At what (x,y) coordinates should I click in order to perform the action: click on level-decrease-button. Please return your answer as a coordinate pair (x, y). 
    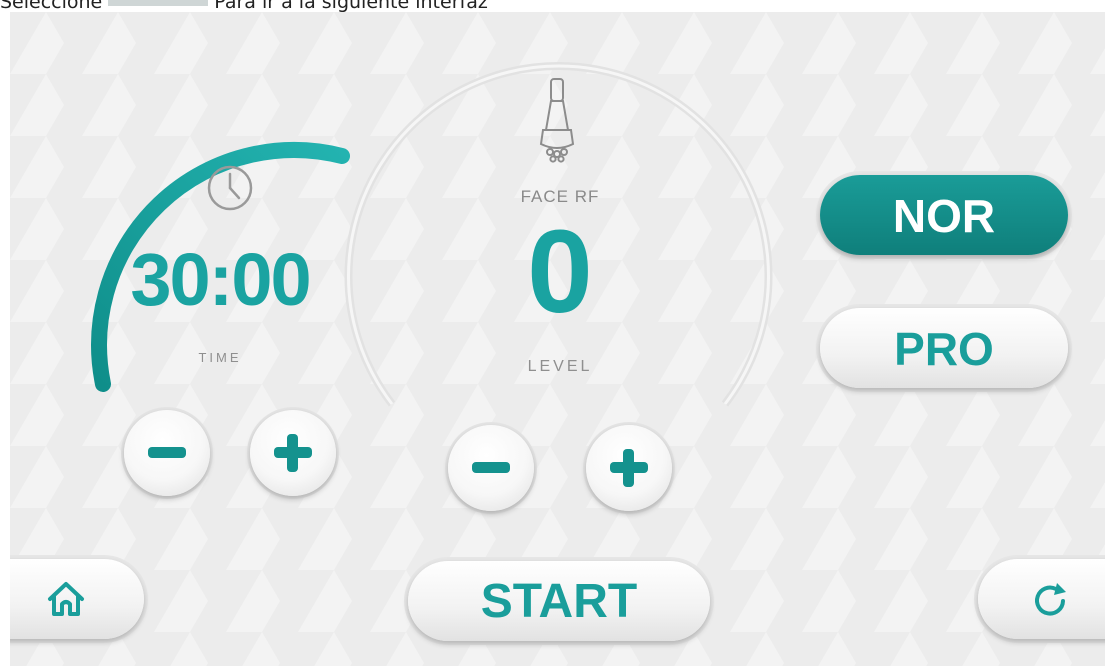
    Looking at the image, I should click on (491, 468).